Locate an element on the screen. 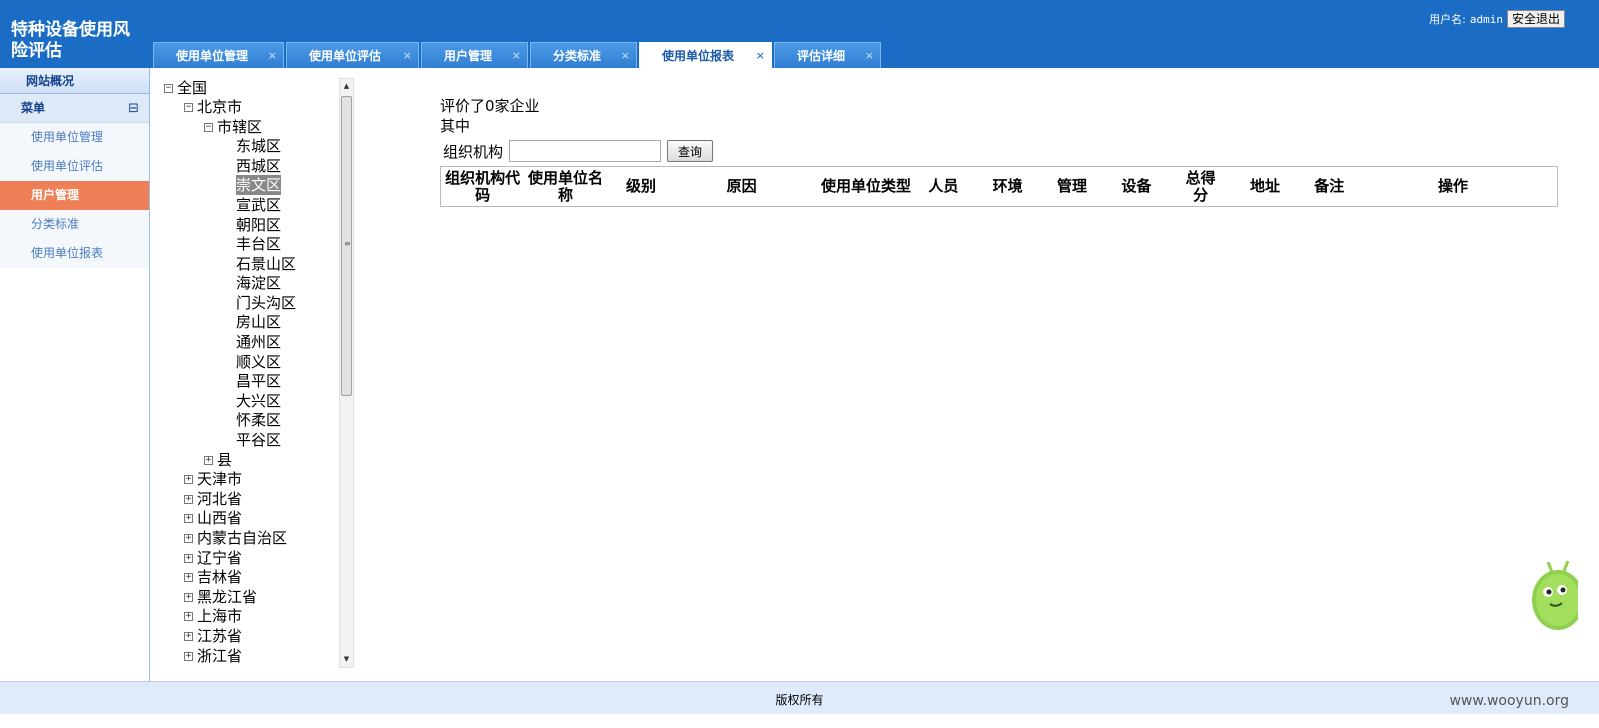  tab-classification-standard: 分类标准 × is located at coordinates (583, 55).